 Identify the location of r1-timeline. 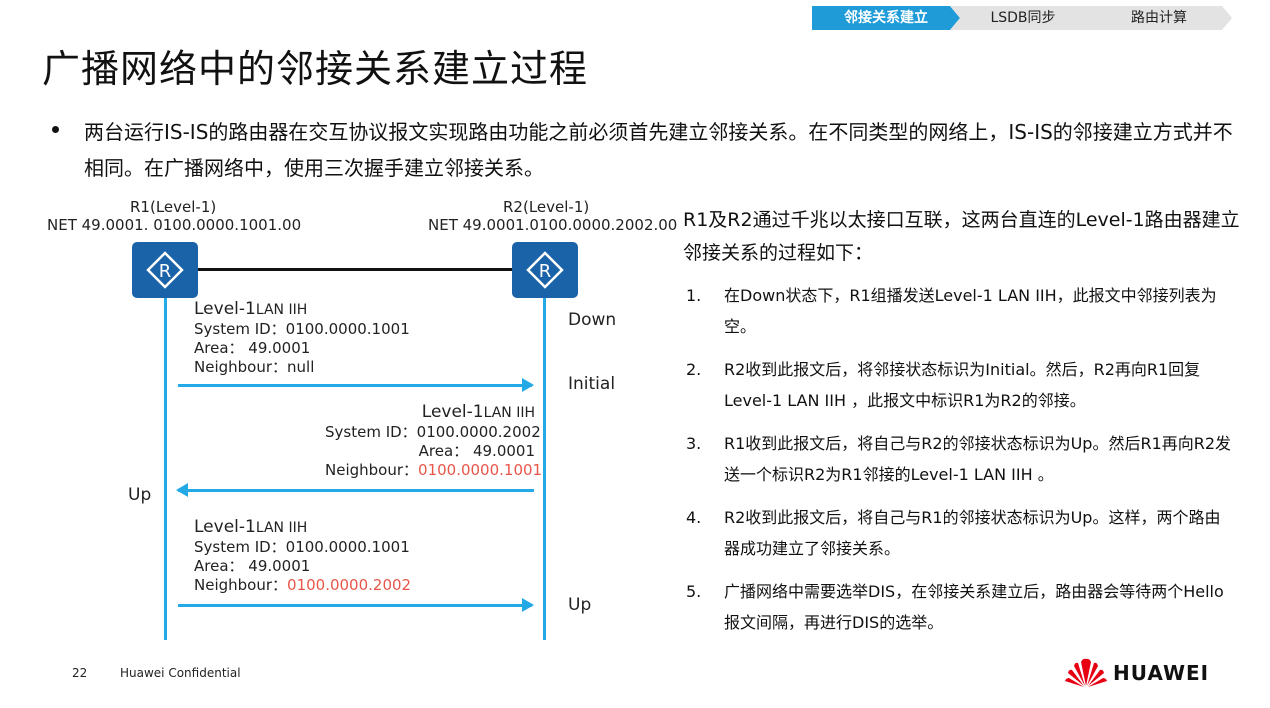
(165, 468).